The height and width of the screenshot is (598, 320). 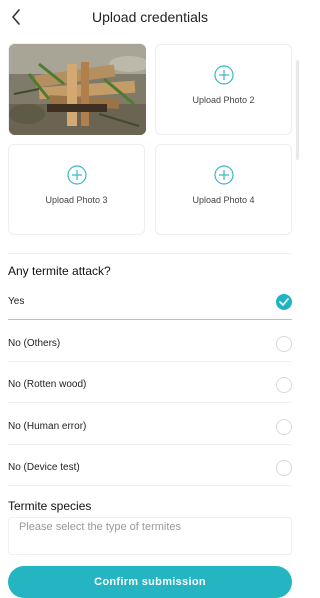 I want to click on radio-checked-icon, so click(x=284, y=302).